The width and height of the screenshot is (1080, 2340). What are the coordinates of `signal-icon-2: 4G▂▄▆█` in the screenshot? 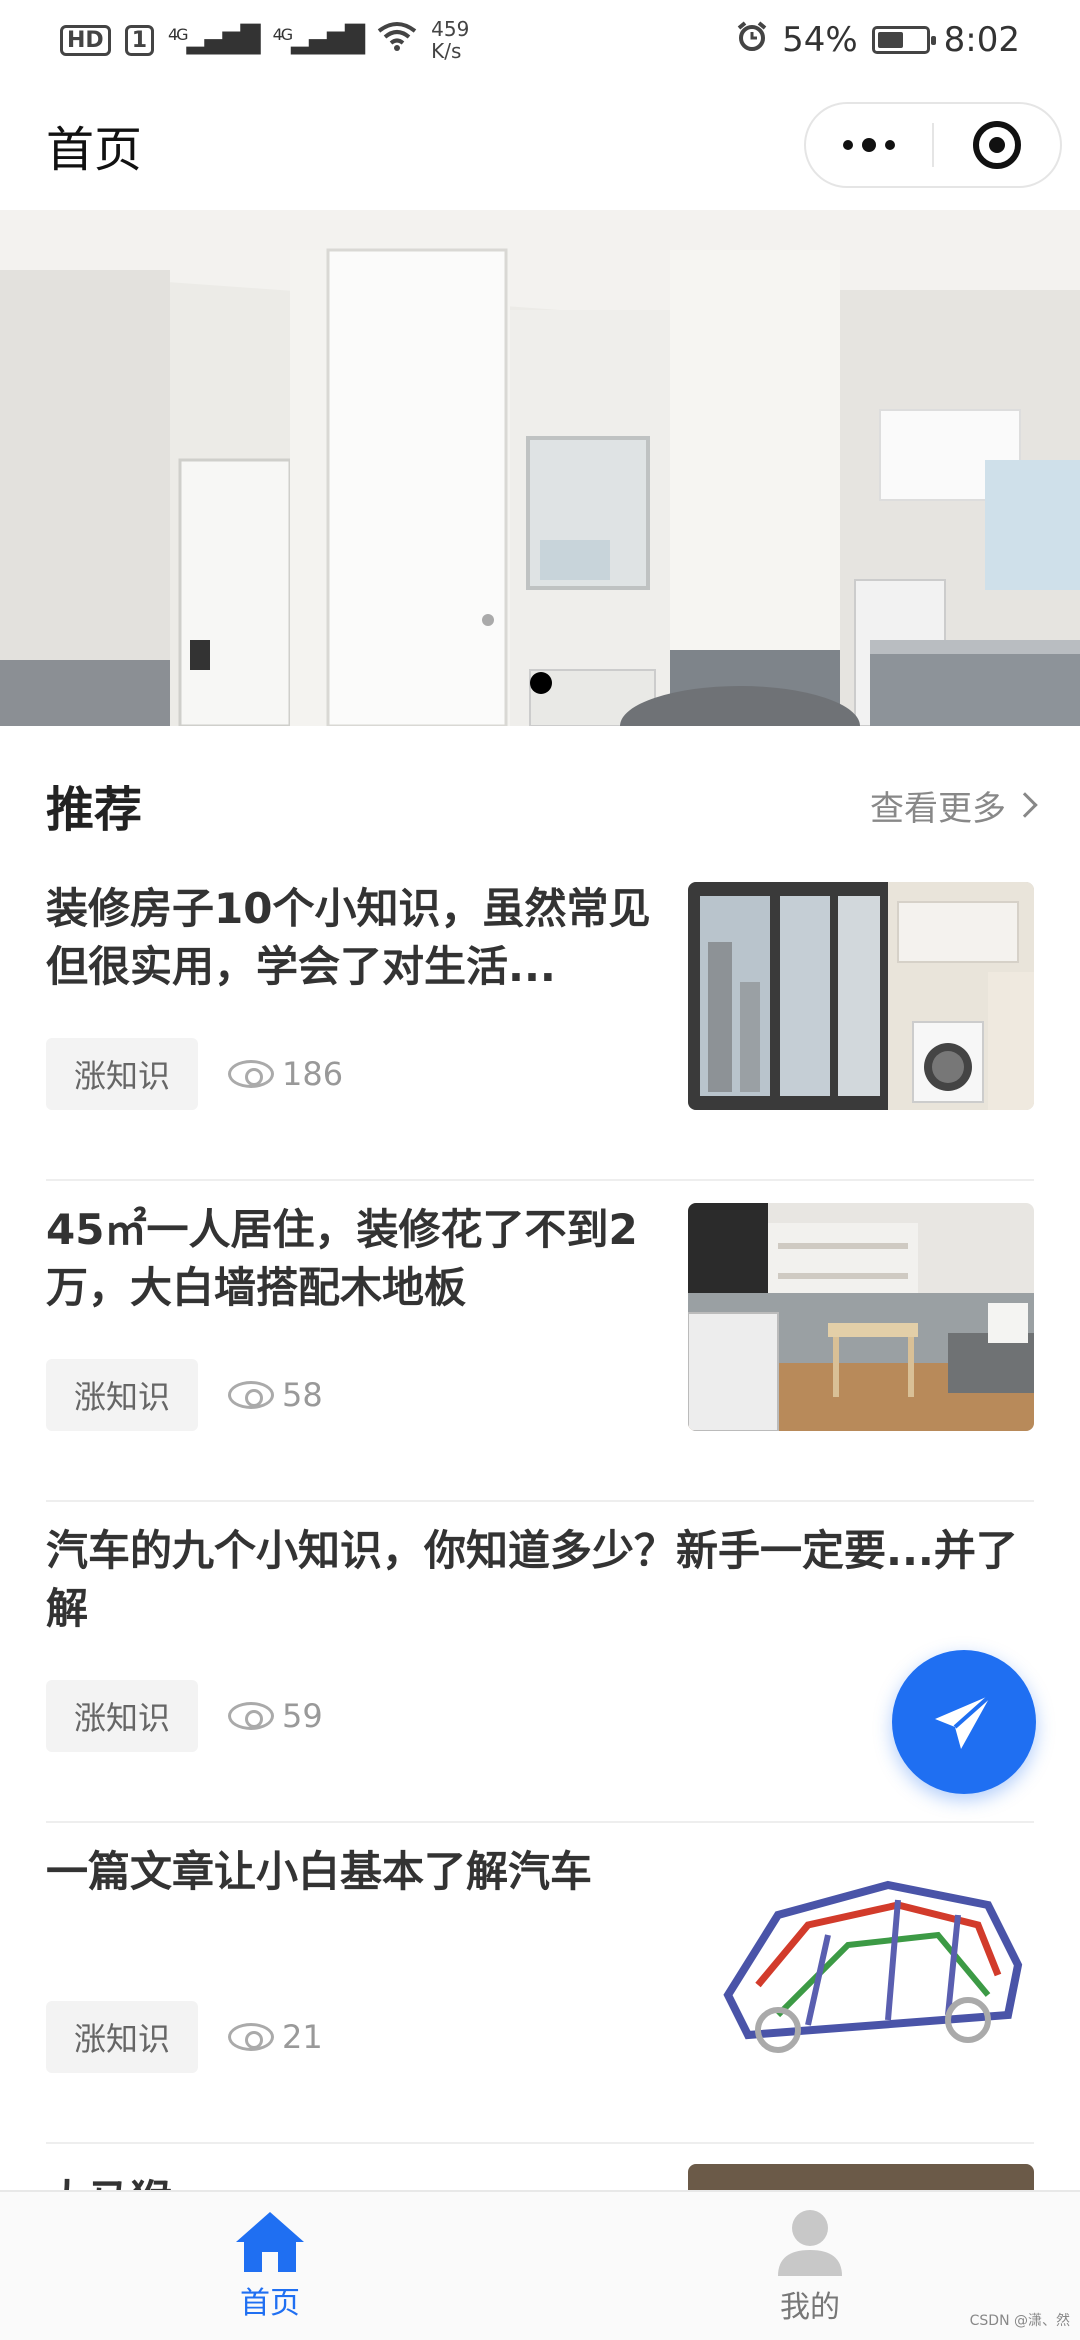 It's located at (319, 40).